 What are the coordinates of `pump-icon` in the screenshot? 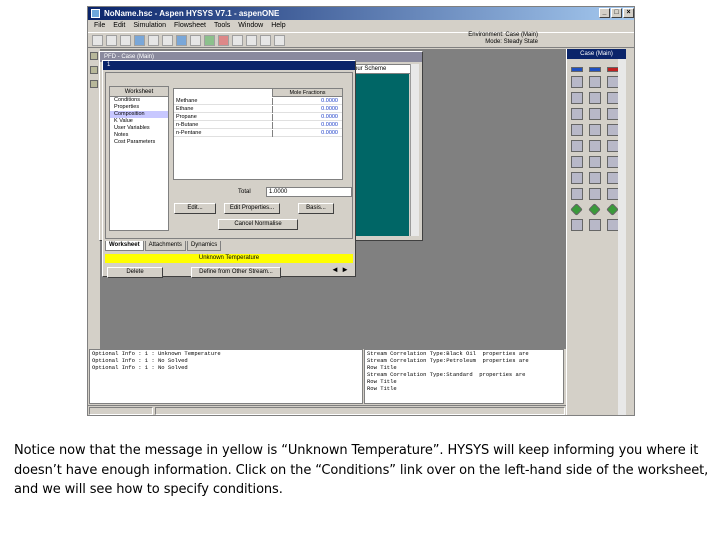 It's located at (577, 114).